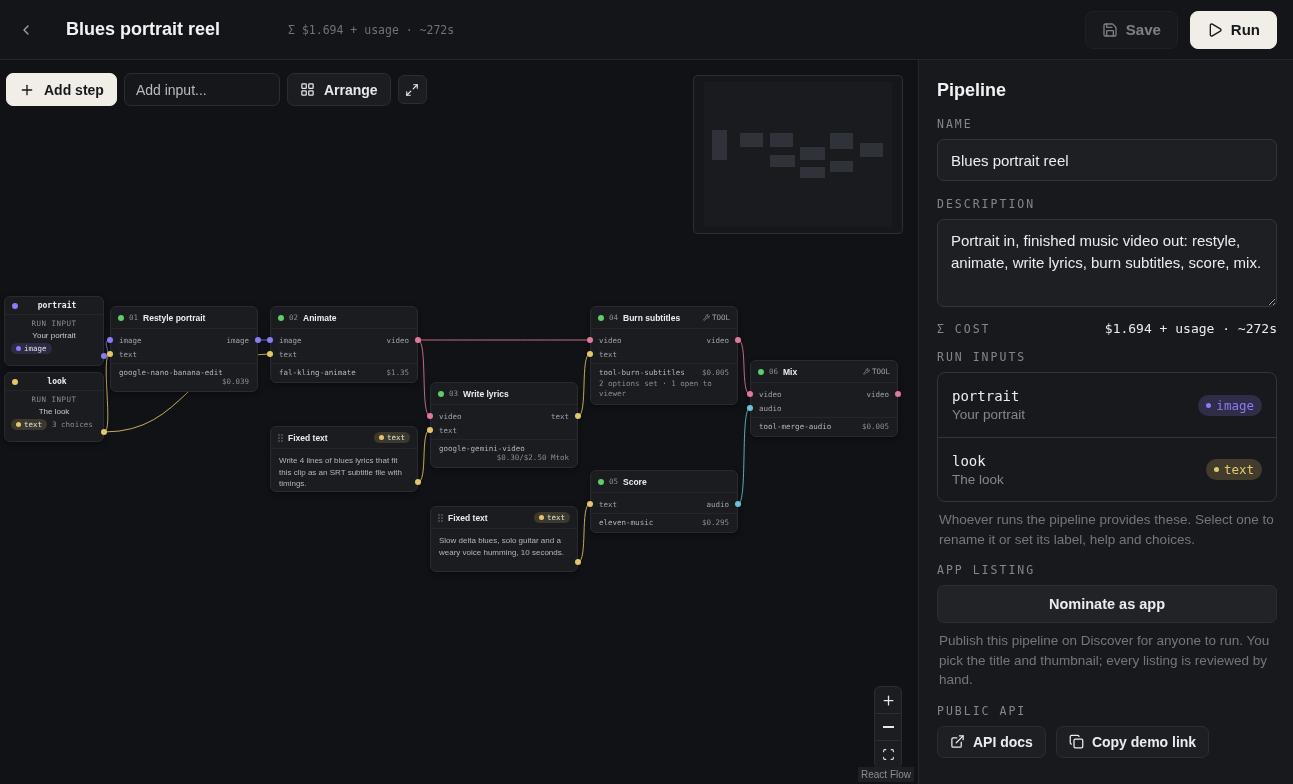  Describe the element at coordinates (338, 89) in the screenshot. I see `arrange-button: Arrange` at that location.